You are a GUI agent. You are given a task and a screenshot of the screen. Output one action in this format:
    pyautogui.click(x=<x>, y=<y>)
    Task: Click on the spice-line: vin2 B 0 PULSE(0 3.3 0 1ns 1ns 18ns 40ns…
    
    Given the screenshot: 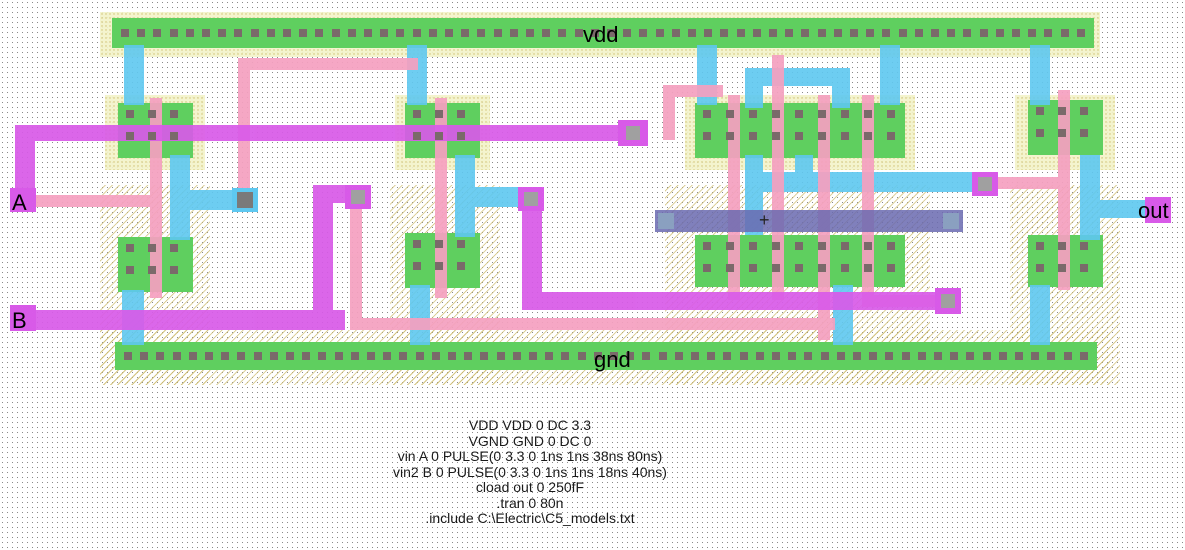 What is the action you would take?
    pyautogui.click(x=530, y=471)
    